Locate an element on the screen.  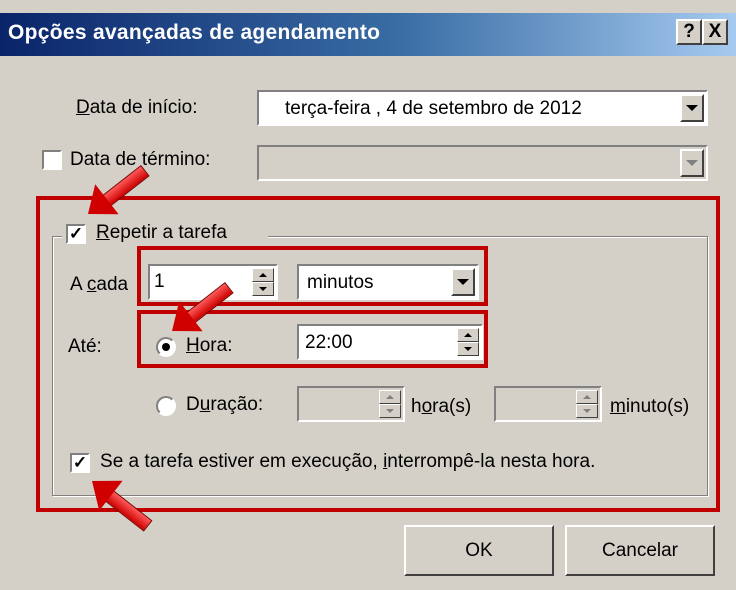
start-date-label: Data de início: is located at coordinates (137, 107).